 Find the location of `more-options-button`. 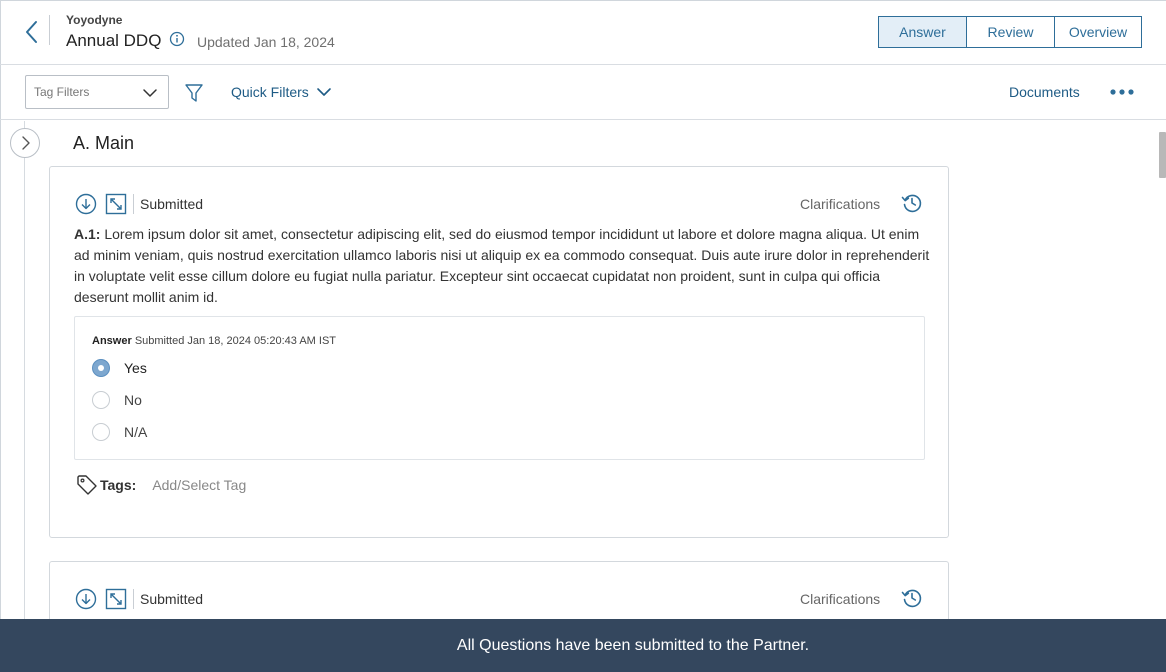

more-options-button is located at coordinates (1122, 92).